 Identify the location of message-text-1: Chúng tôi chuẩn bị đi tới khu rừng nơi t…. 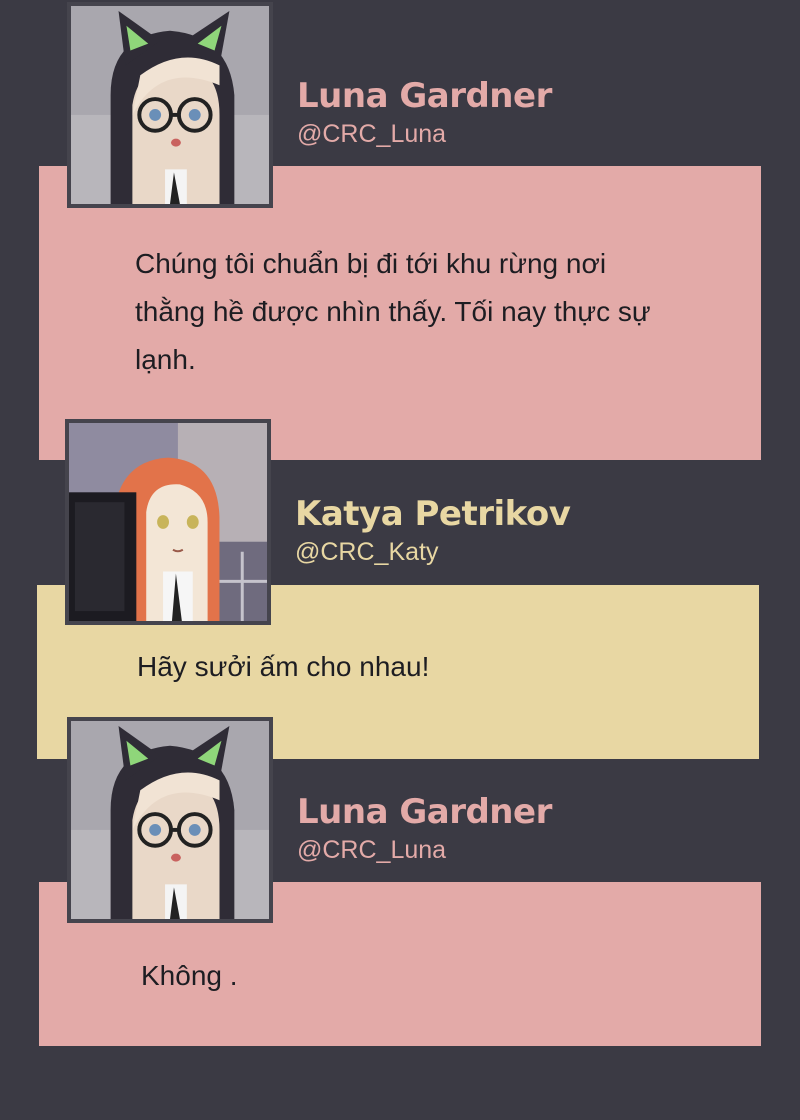
(435, 312).